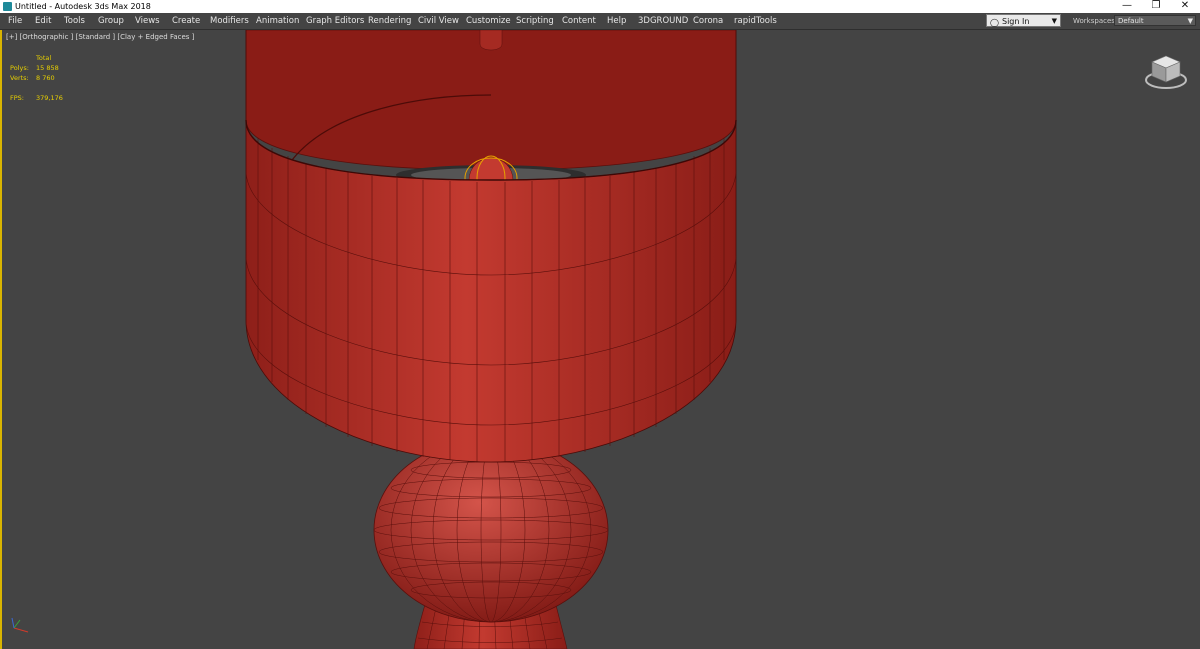 The image size is (1200, 649). What do you see at coordinates (994, 22) in the screenshot?
I see `person-icon: ◯` at bounding box center [994, 22].